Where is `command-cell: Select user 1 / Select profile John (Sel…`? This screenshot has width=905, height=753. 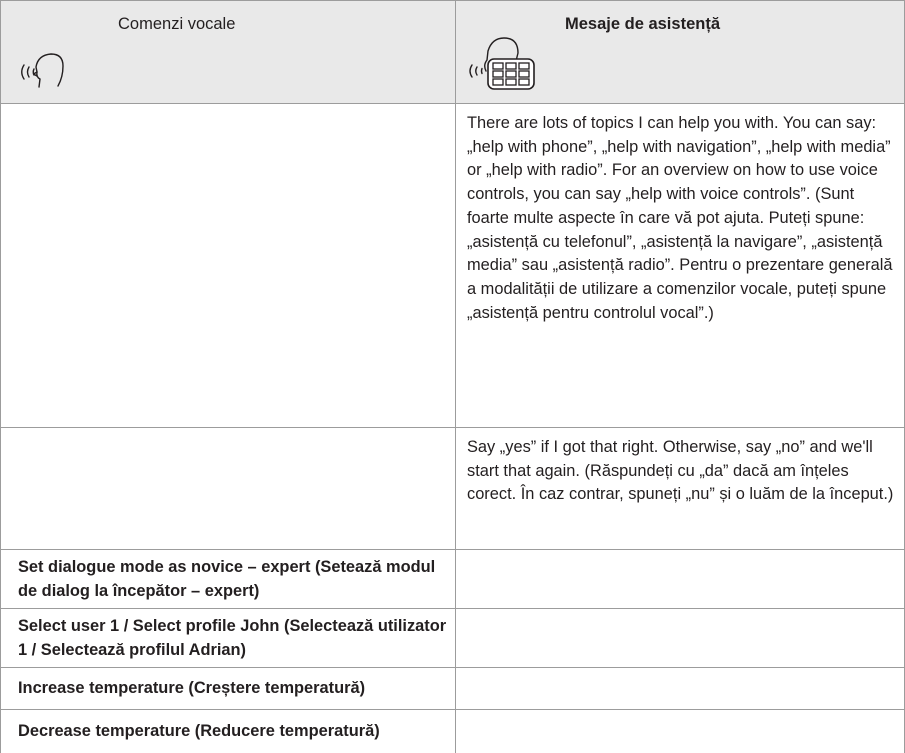
command-cell: Select user 1 / Select profile John (Sel… is located at coordinates (232, 638).